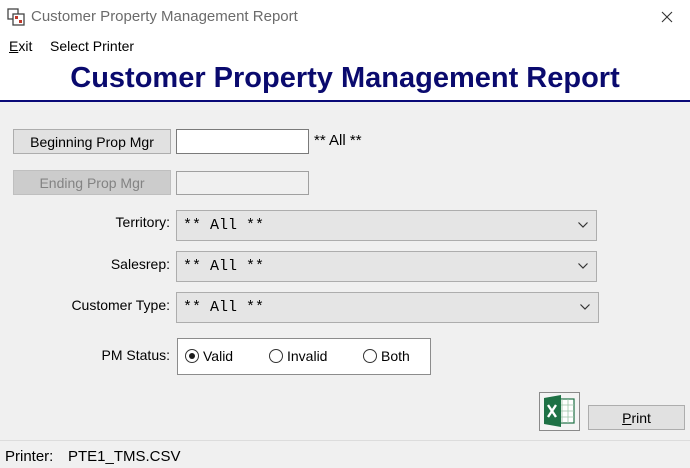  Describe the element at coordinates (140, 264) in the screenshot. I see `salesrep-label: Salesrep:` at that location.